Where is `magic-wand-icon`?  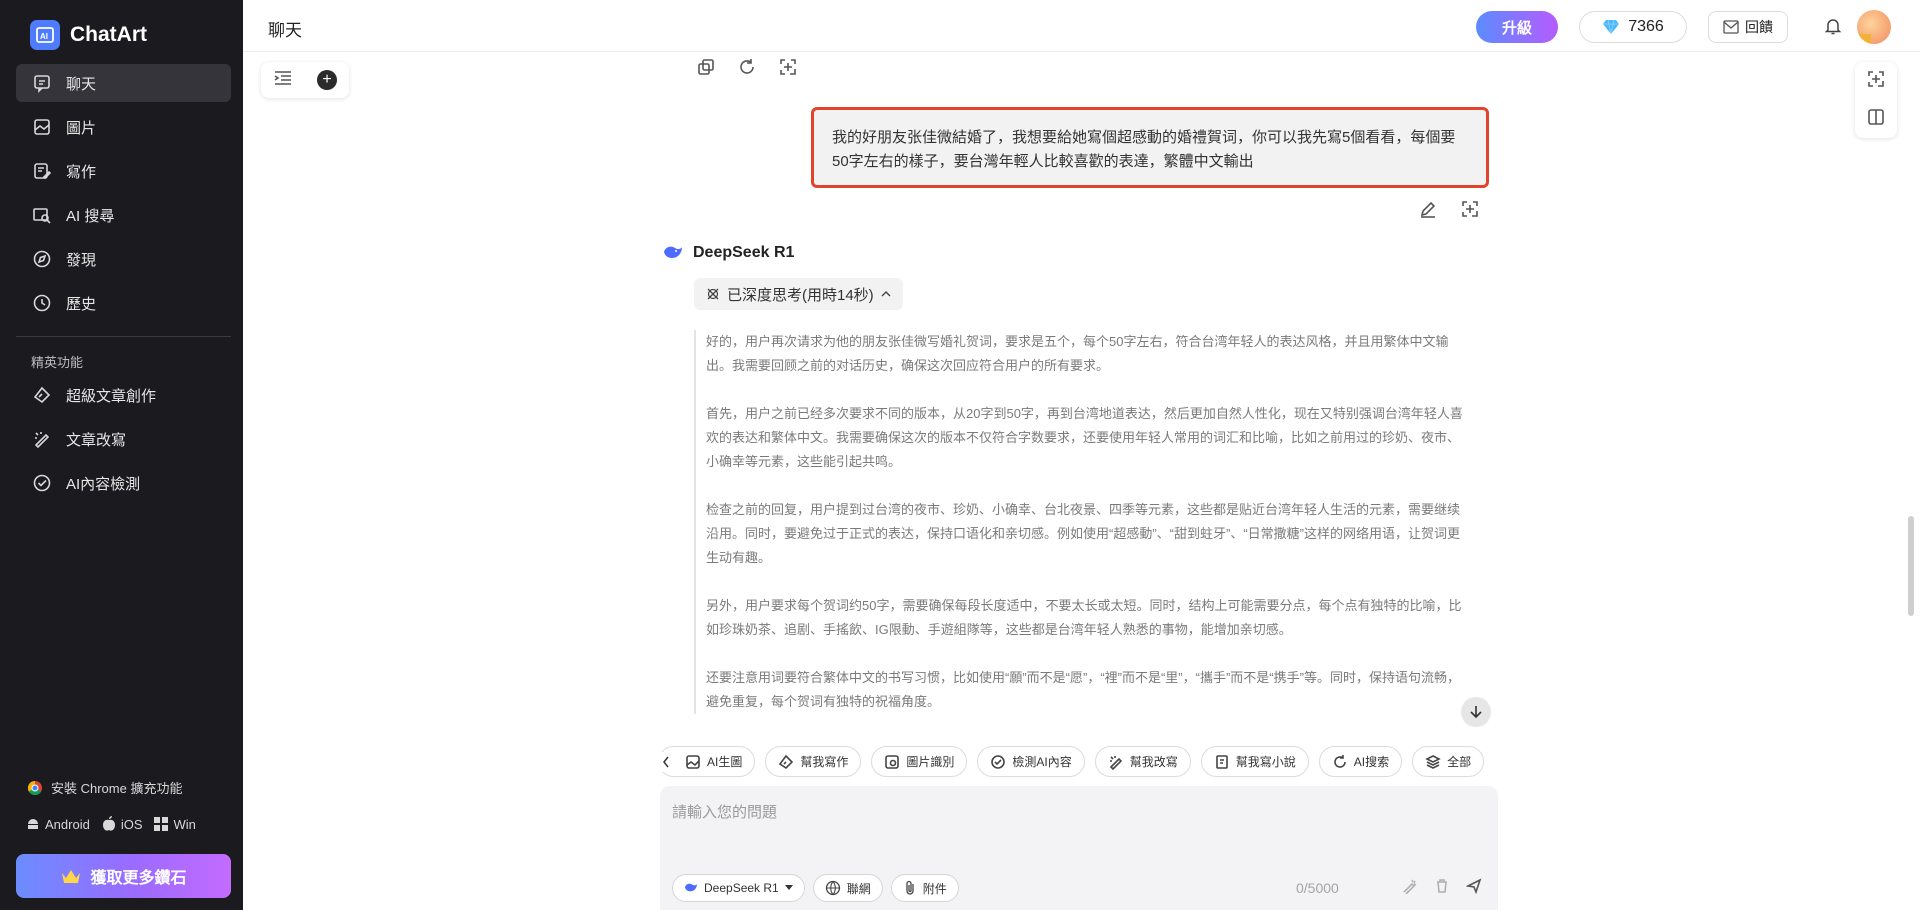
magic-wand-icon is located at coordinates (1410, 887).